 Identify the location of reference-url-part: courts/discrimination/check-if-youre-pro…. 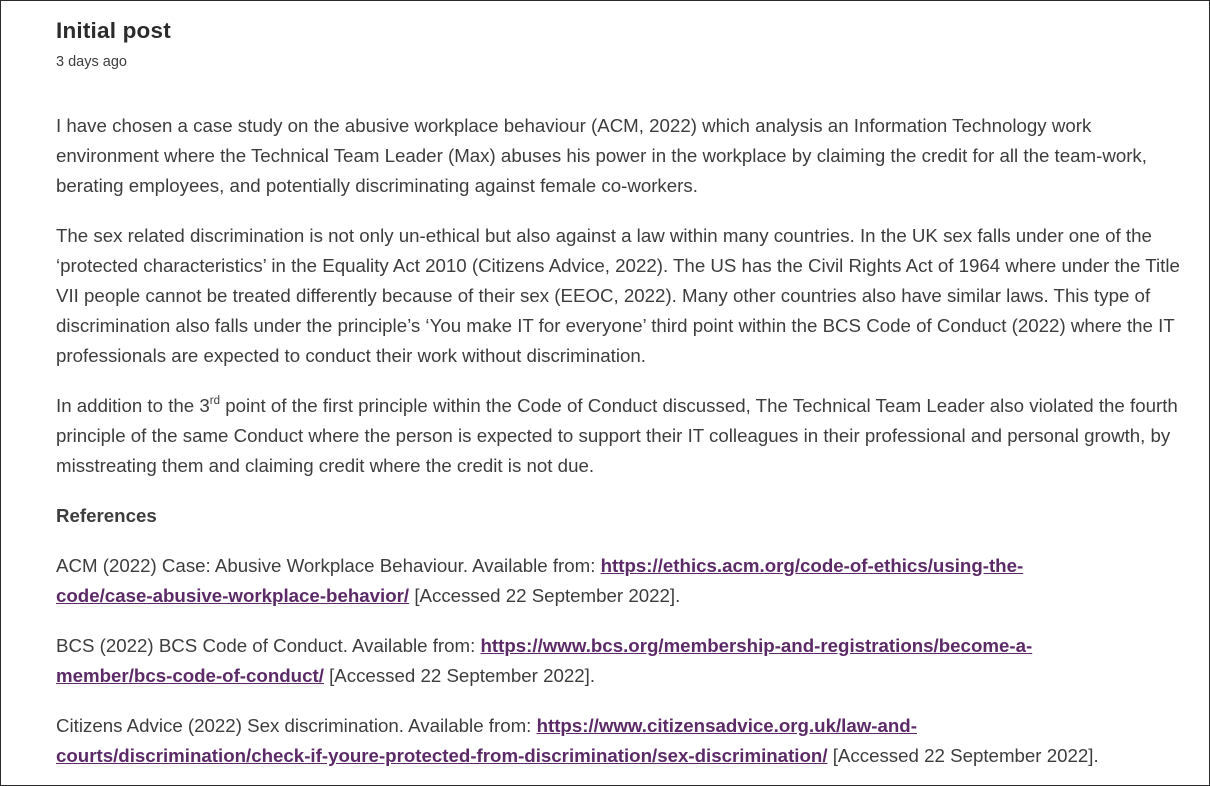
(442, 755).